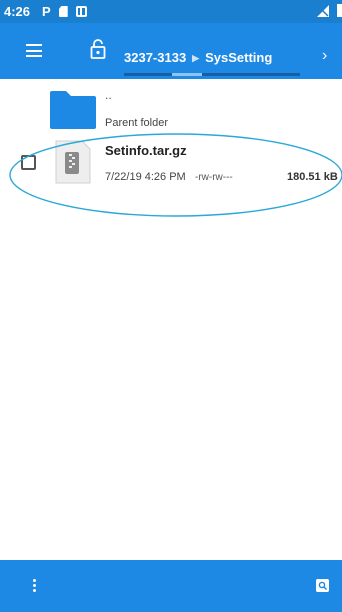 This screenshot has width=342, height=612. What do you see at coordinates (187, 74) in the screenshot?
I see `breadcrumb-scroll-thumb` at bounding box center [187, 74].